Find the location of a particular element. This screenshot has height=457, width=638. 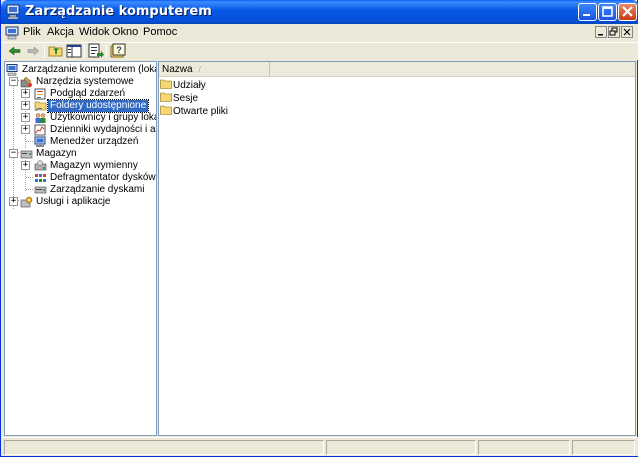

list-item: Sesje is located at coordinates (179, 98).